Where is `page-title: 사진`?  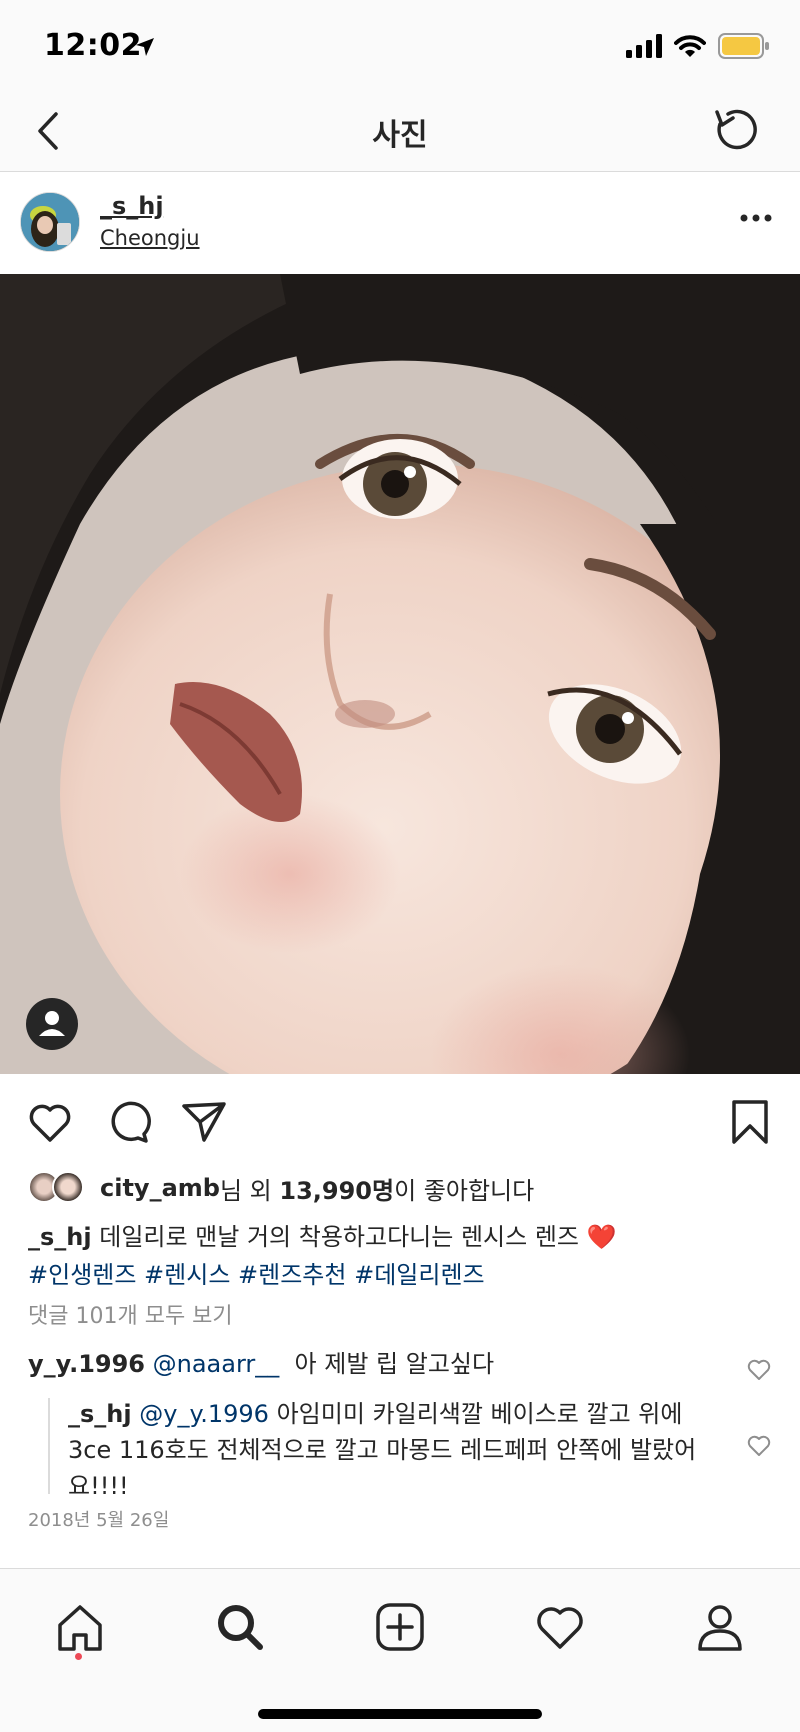
page-title: 사진 is located at coordinates (400, 135).